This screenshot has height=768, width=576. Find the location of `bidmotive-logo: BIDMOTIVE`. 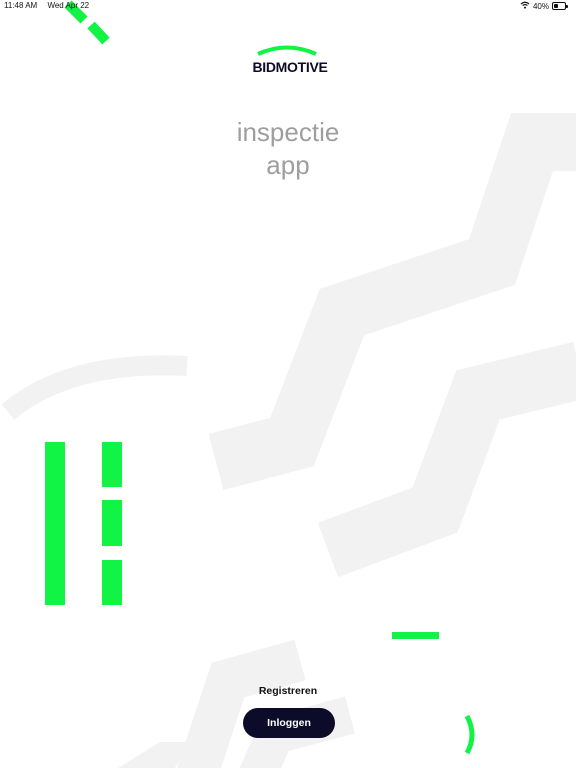

bidmotive-logo: BIDMOTIVE is located at coordinates (290, 61).